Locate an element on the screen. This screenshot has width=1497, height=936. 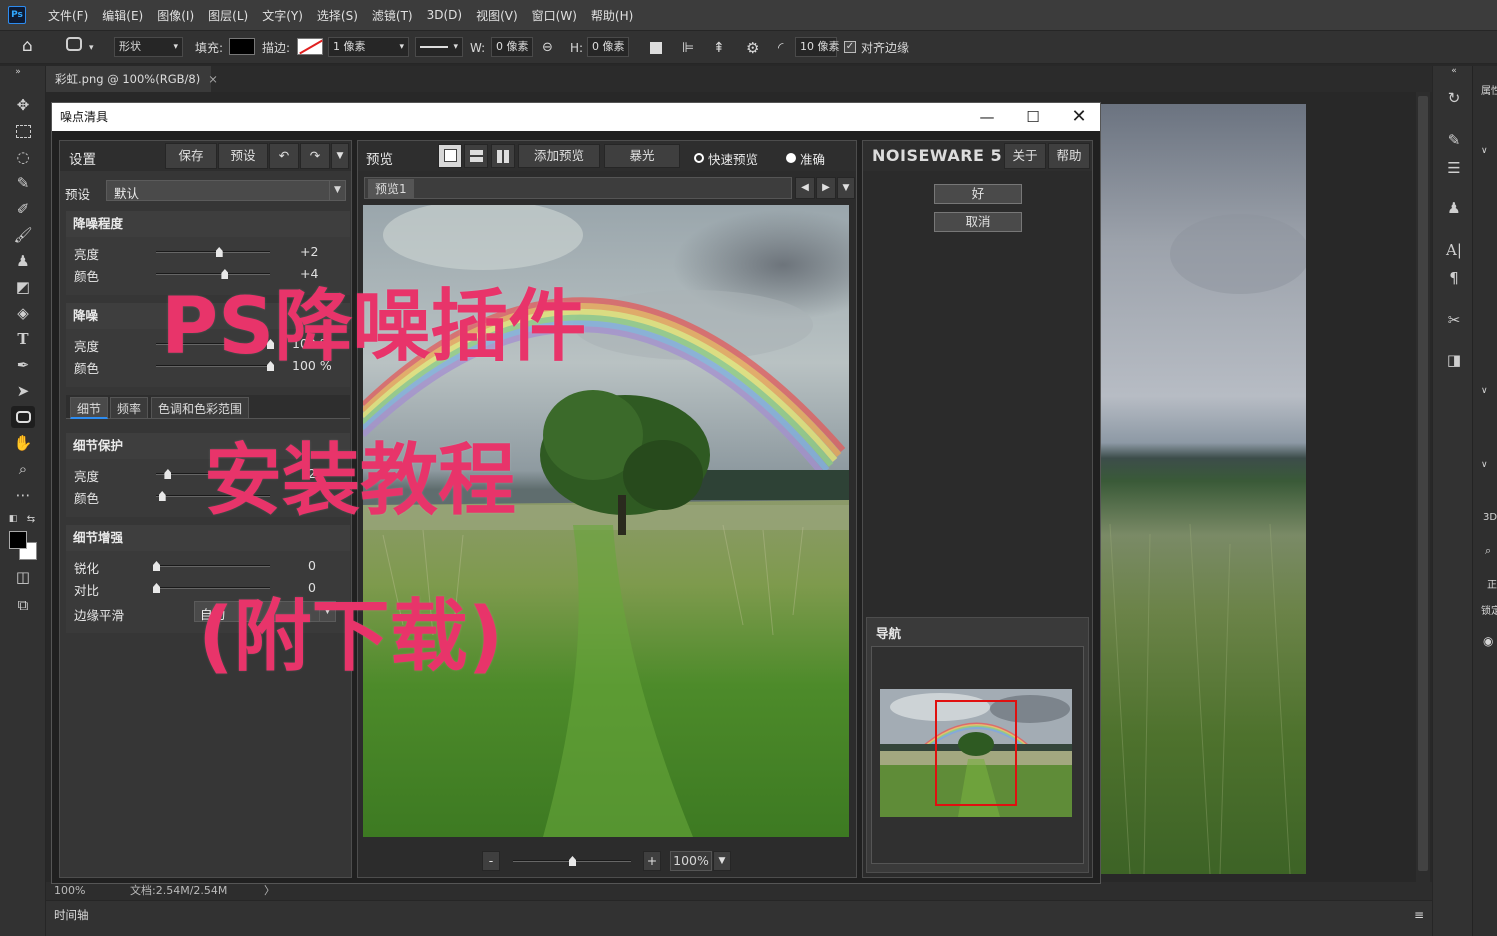
menu-image: 图像(I) is located at coordinates (175, 15).